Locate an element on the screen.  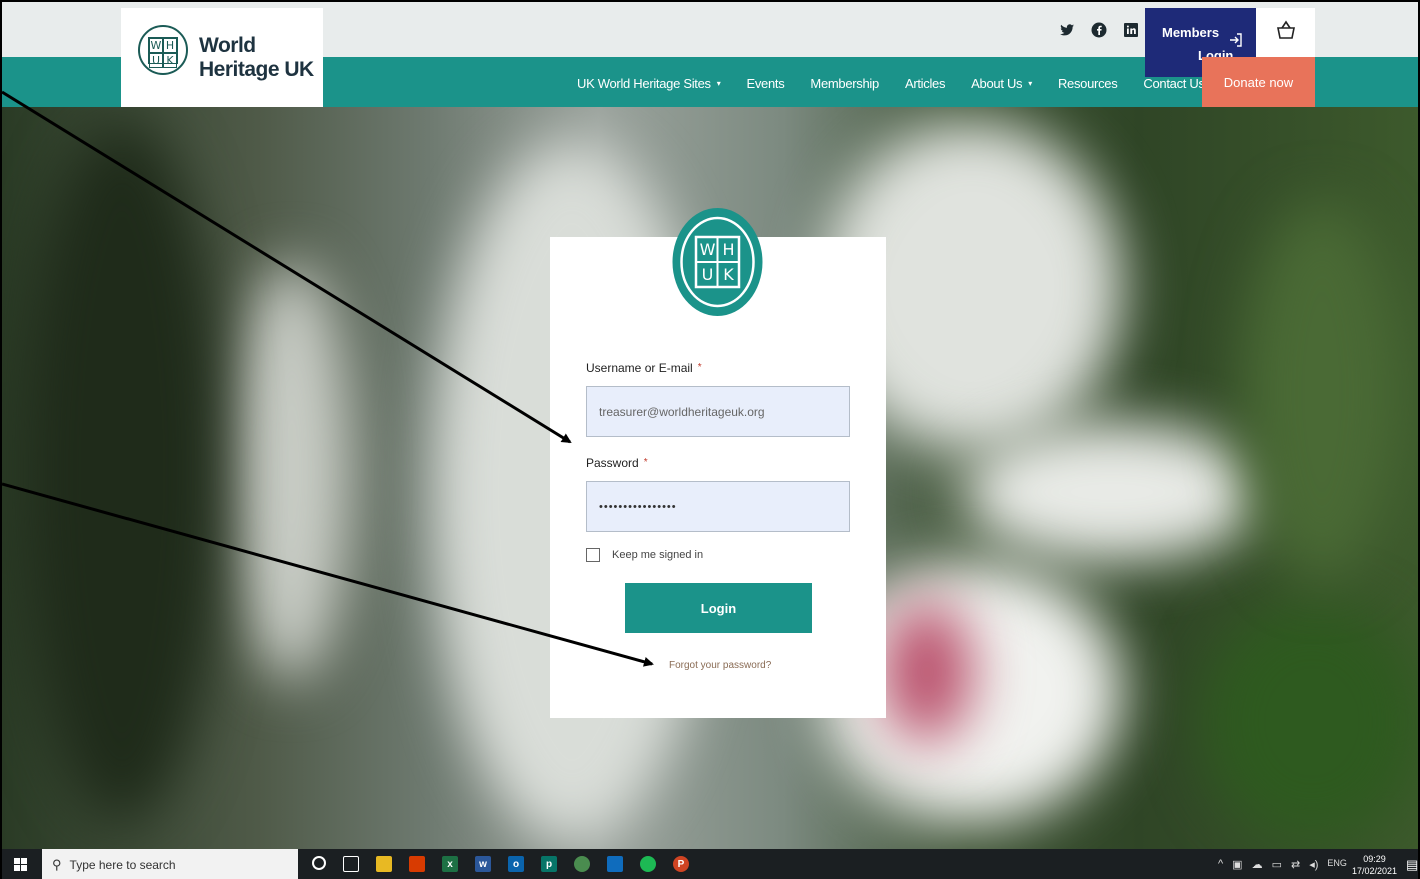
login-arrow-icon is located at coordinates (1236, 42).